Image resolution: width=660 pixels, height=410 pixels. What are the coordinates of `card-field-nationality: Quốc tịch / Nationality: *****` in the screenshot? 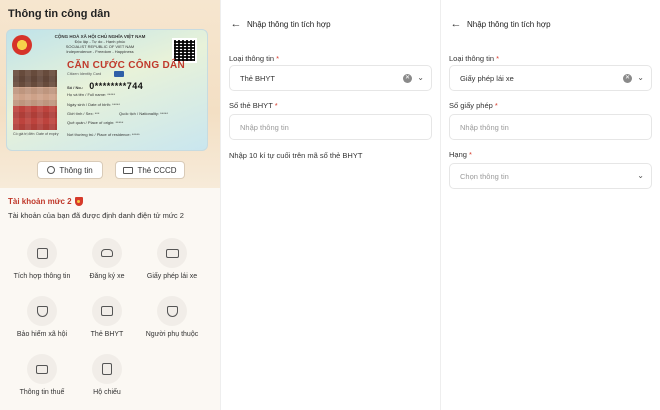 It's located at (143, 113).